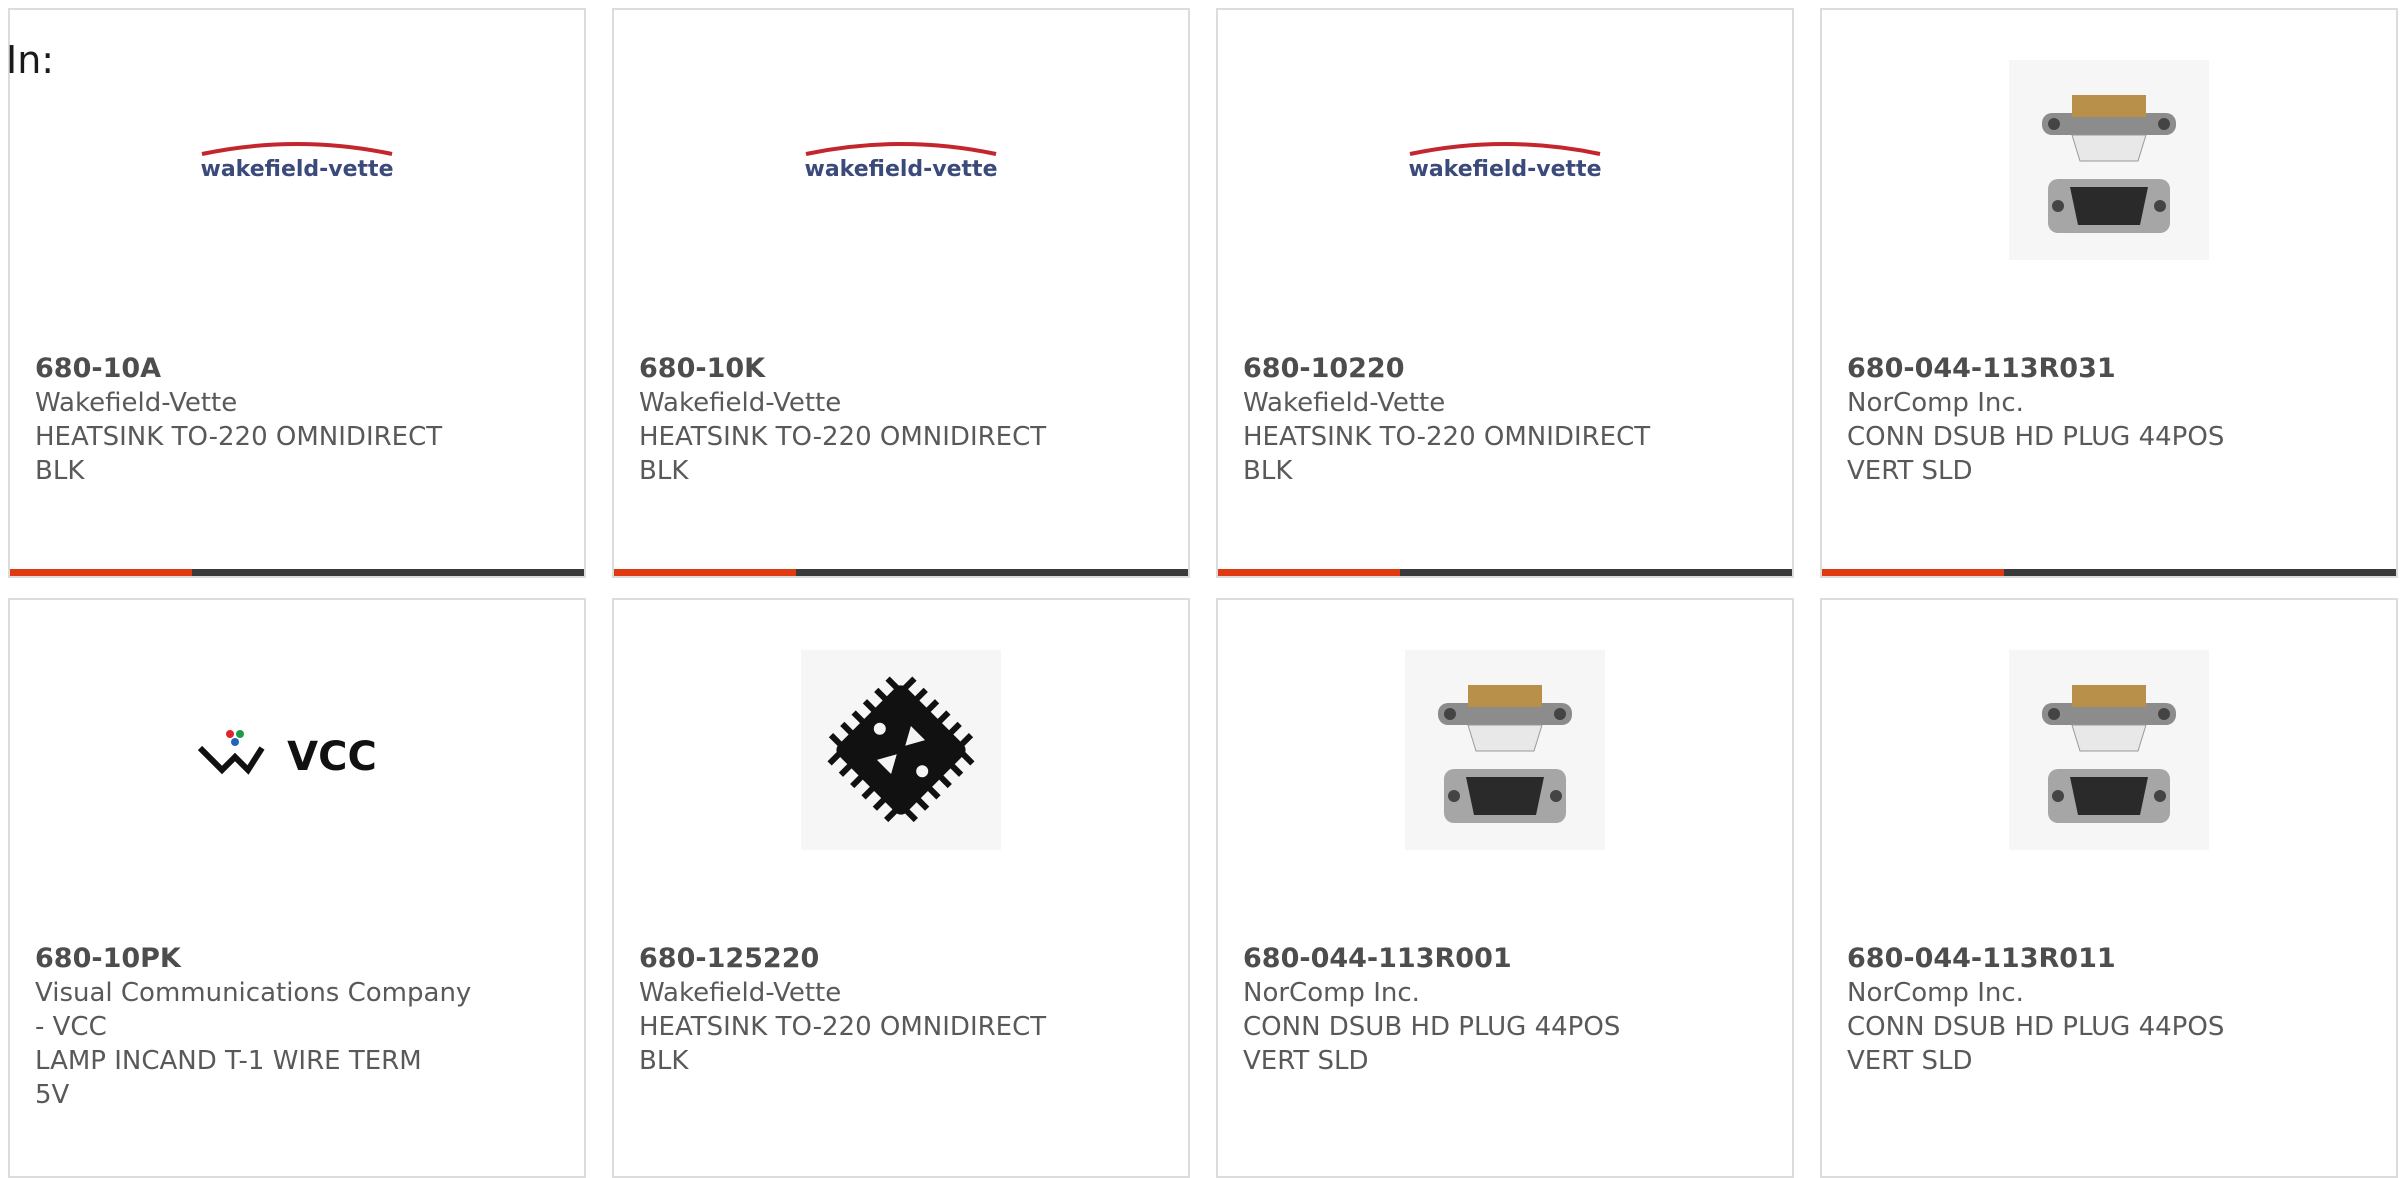 The width and height of the screenshot is (2400, 1178). I want to click on description-line: - VCC, so click(71, 1027).